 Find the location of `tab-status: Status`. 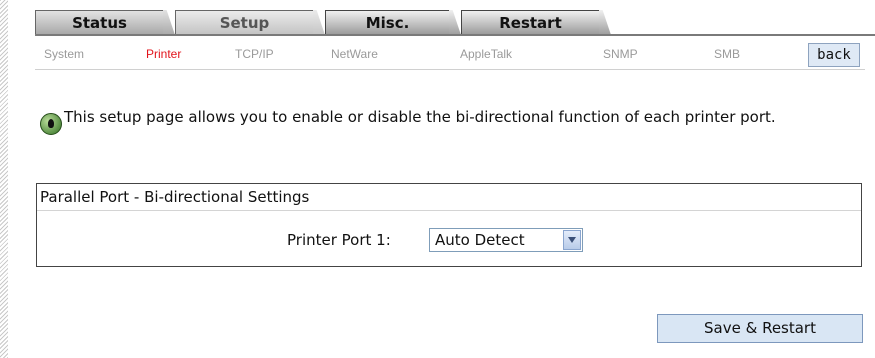

tab-status: Status is located at coordinates (105, 22).